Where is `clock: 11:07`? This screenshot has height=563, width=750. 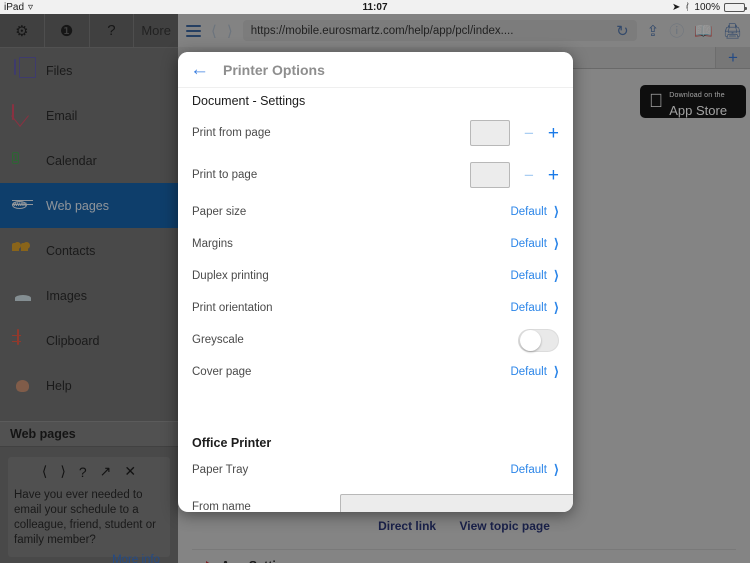
clock: 11:07 is located at coordinates (375, 7).